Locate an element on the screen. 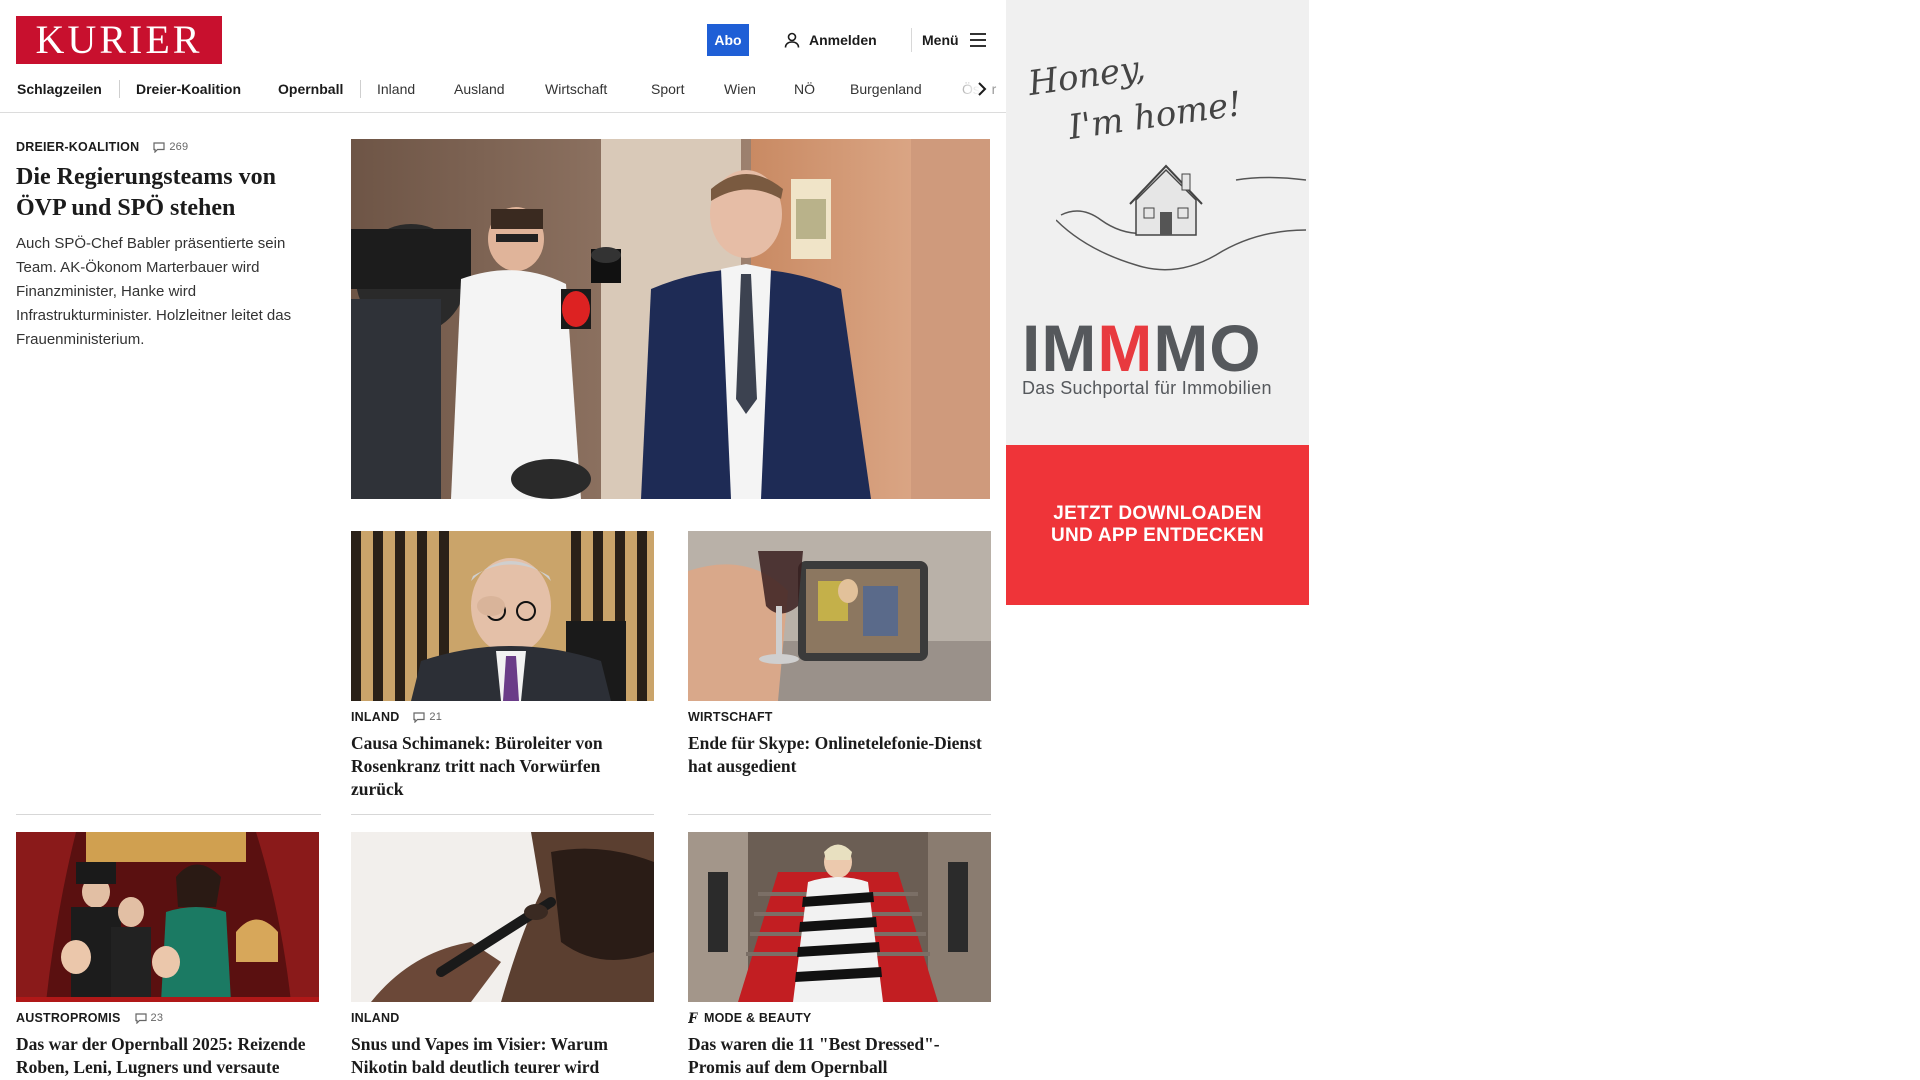 The width and height of the screenshot is (1920, 1080). teaser-1-image is located at coordinates (502, 616).